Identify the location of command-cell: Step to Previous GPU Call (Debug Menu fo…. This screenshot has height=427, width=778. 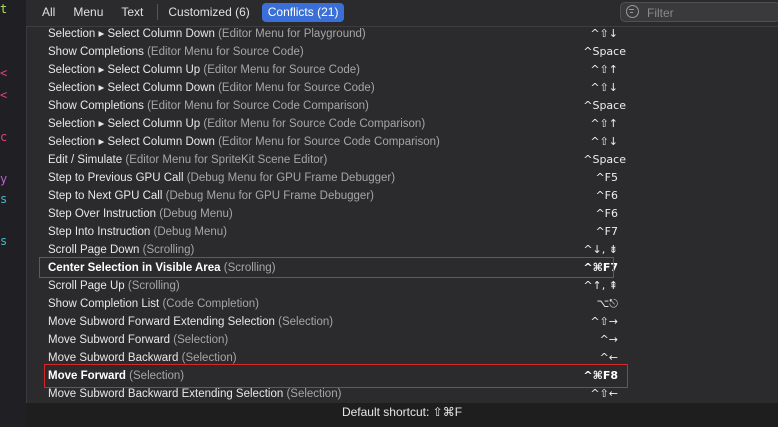
(221, 178).